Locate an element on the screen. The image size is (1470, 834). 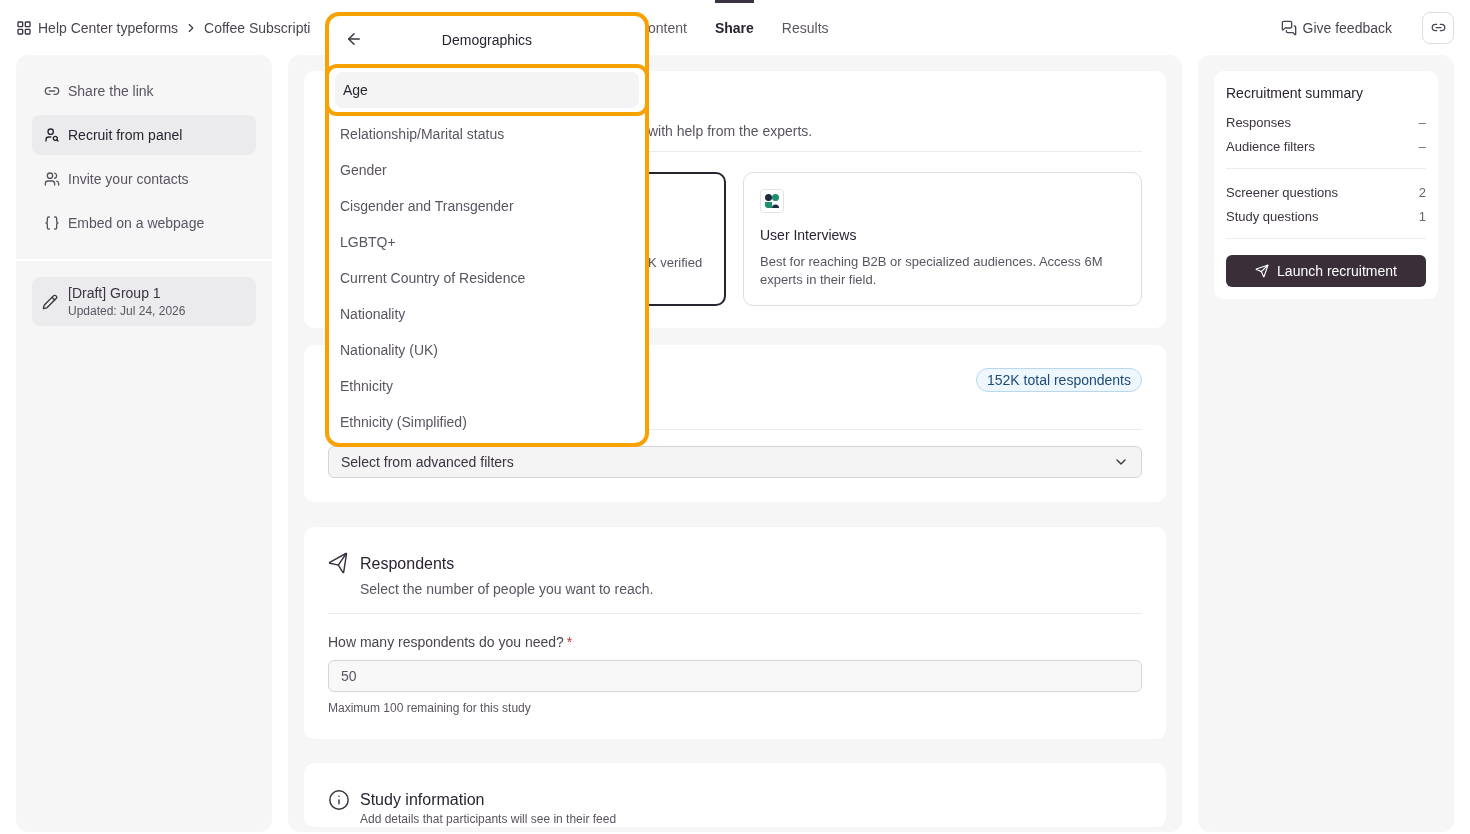
summary-value: 1 is located at coordinates (1422, 216).